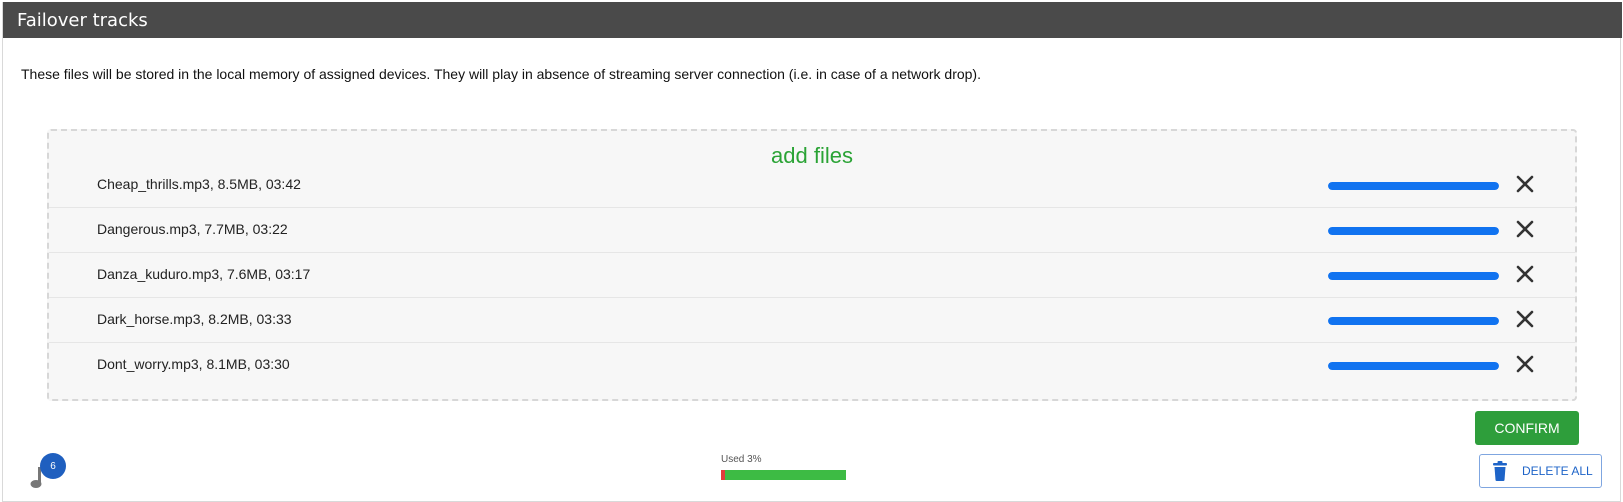 This screenshot has height=502, width=1623. What do you see at coordinates (192, 229) in the screenshot?
I see `file-label: Dangerous.mp3, 7.7MB, 03:22` at bounding box center [192, 229].